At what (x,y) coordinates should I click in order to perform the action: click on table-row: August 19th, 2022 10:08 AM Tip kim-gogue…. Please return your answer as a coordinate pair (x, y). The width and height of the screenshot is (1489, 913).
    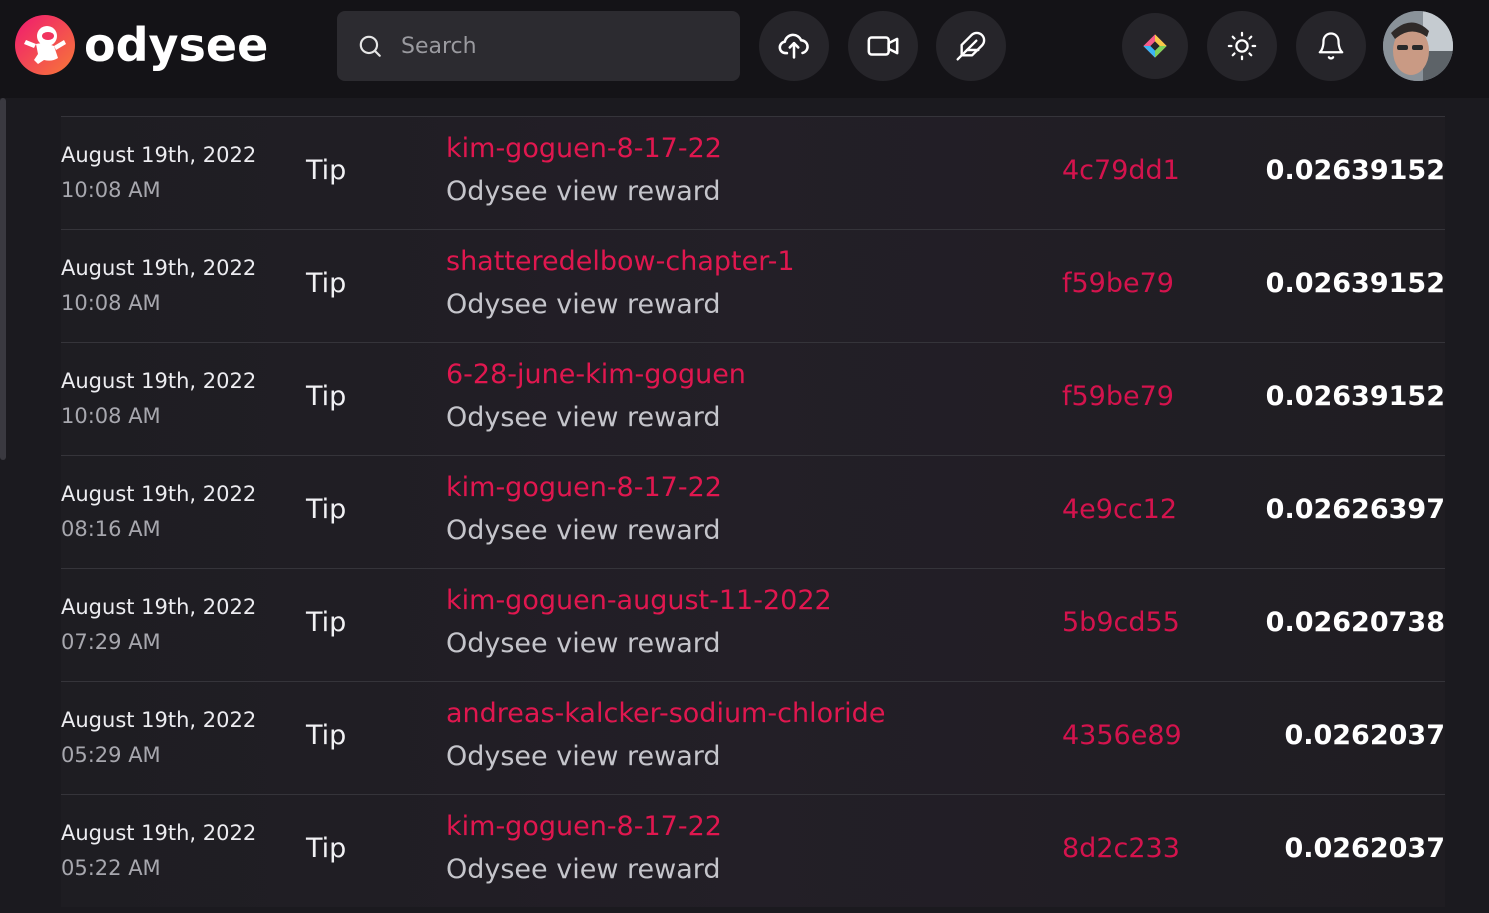
    Looking at the image, I should click on (753, 172).